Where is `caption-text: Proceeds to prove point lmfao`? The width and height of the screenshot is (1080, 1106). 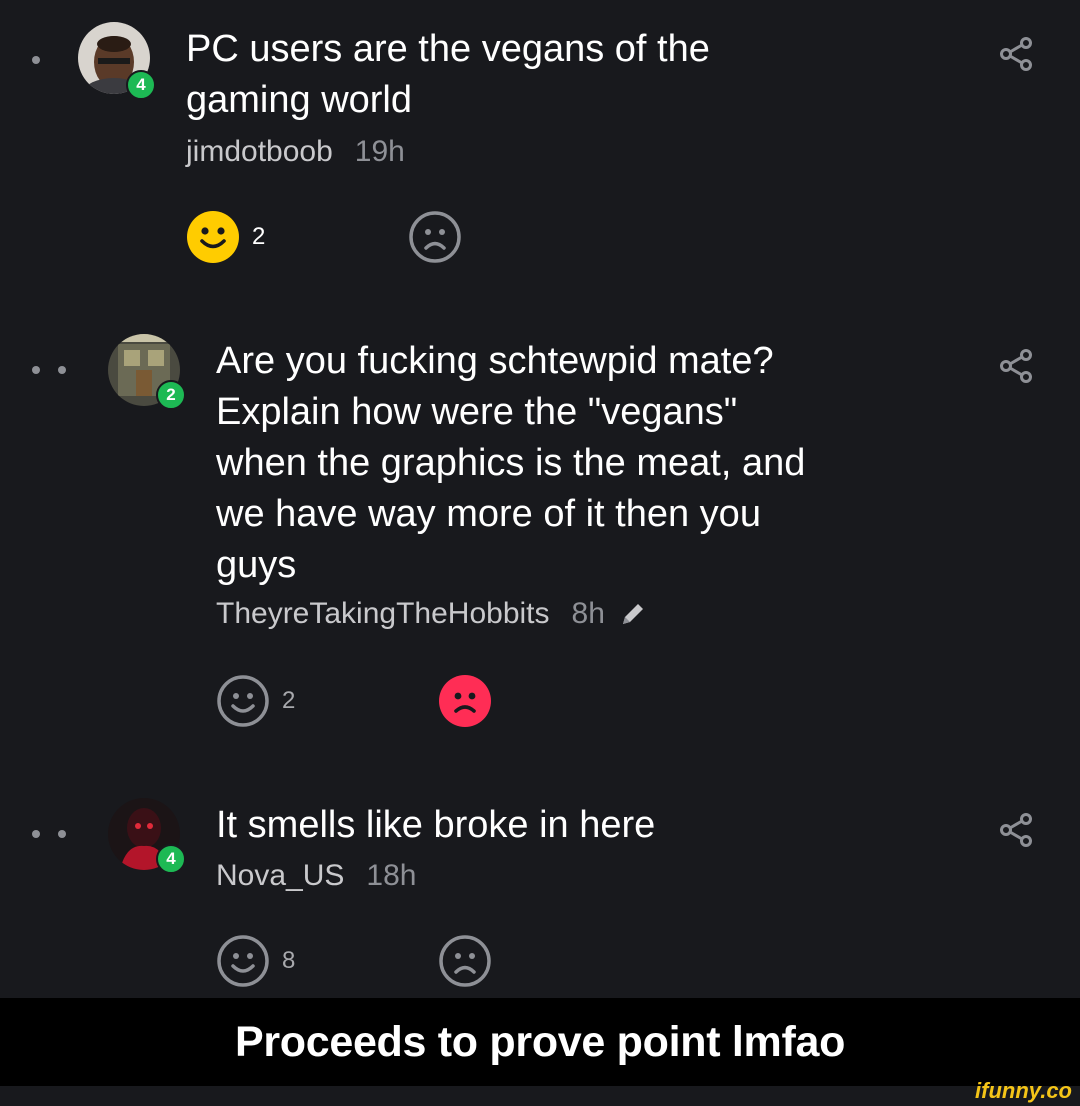 caption-text: Proceeds to prove point lmfao is located at coordinates (540, 1041).